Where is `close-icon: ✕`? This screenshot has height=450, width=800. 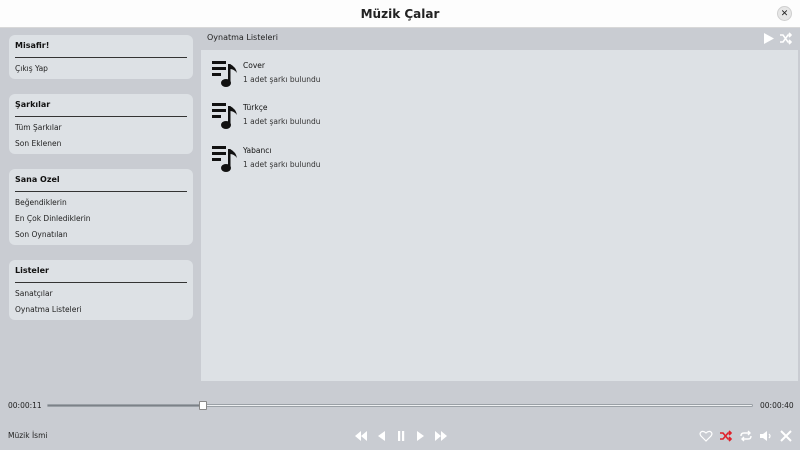 close-icon: ✕ is located at coordinates (784, 13).